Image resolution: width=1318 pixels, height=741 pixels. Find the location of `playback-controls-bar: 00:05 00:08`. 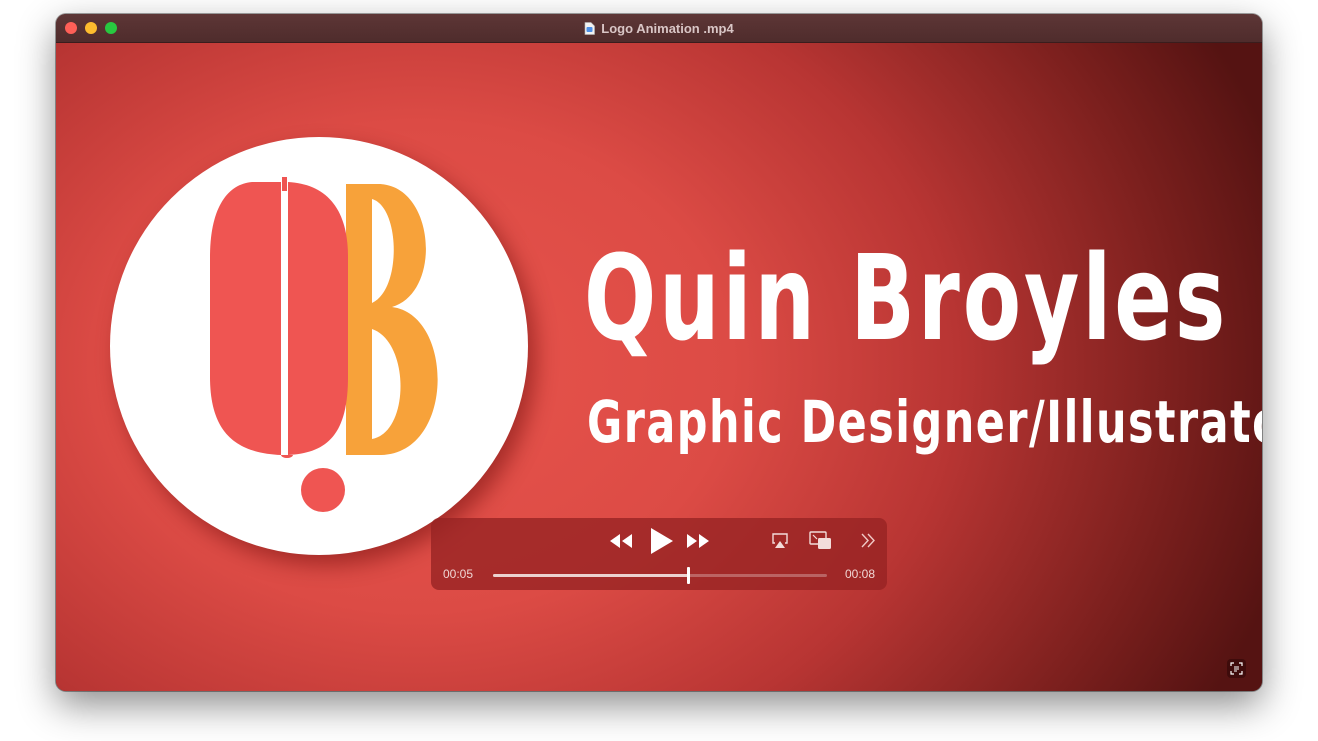

playback-controls-bar: 00:05 00:08 is located at coordinates (659, 554).